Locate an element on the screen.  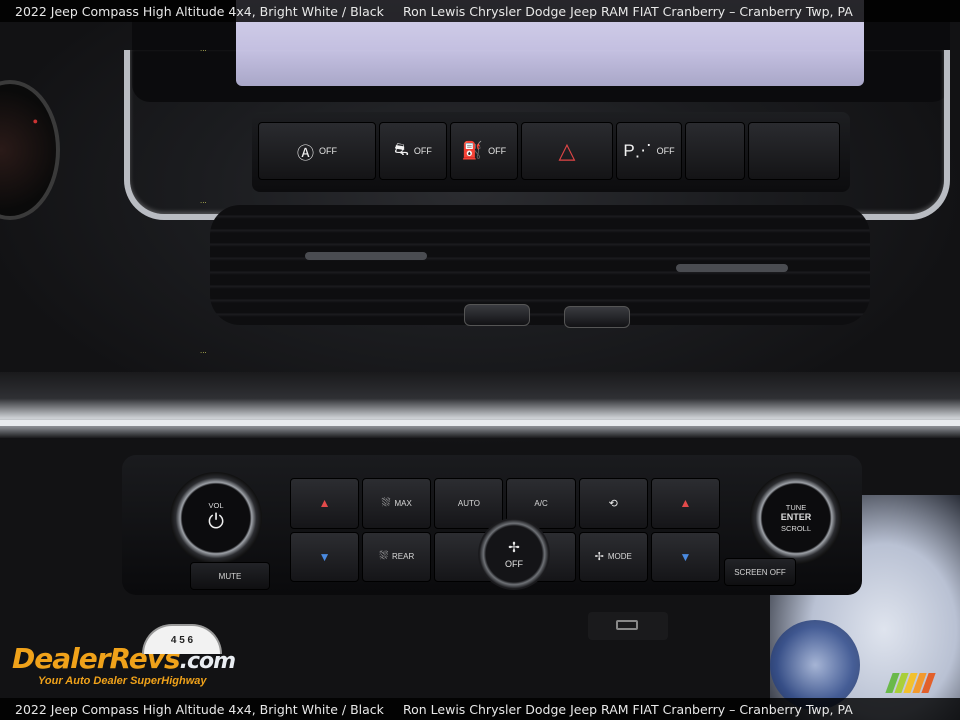
auto-button: AUTO is located at coordinates (469, 503).